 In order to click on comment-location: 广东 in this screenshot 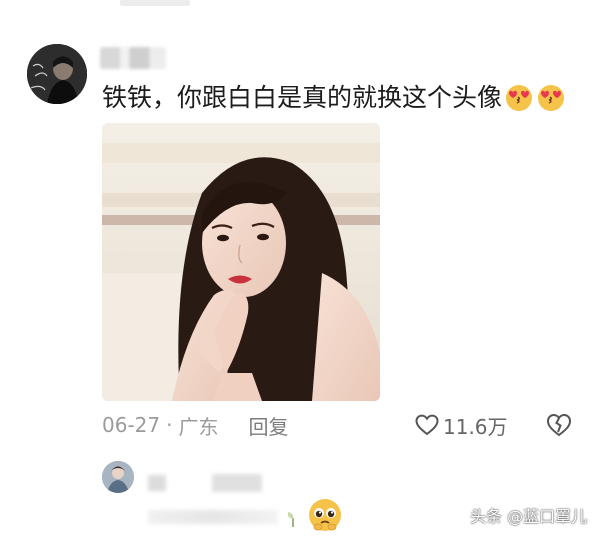, I will do `click(198, 426)`.